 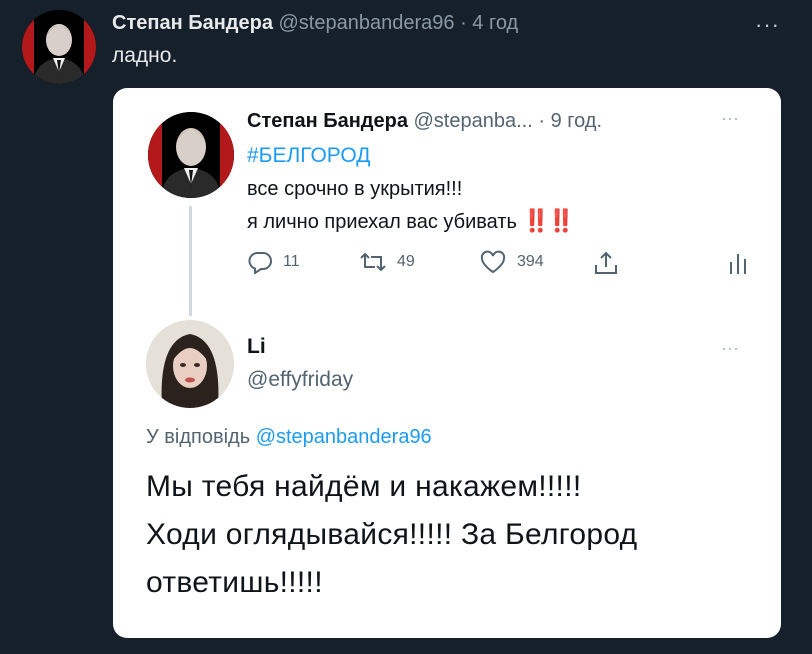 What do you see at coordinates (198, 437) in the screenshot?
I see `reply-prefix: У відповідь` at bounding box center [198, 437].